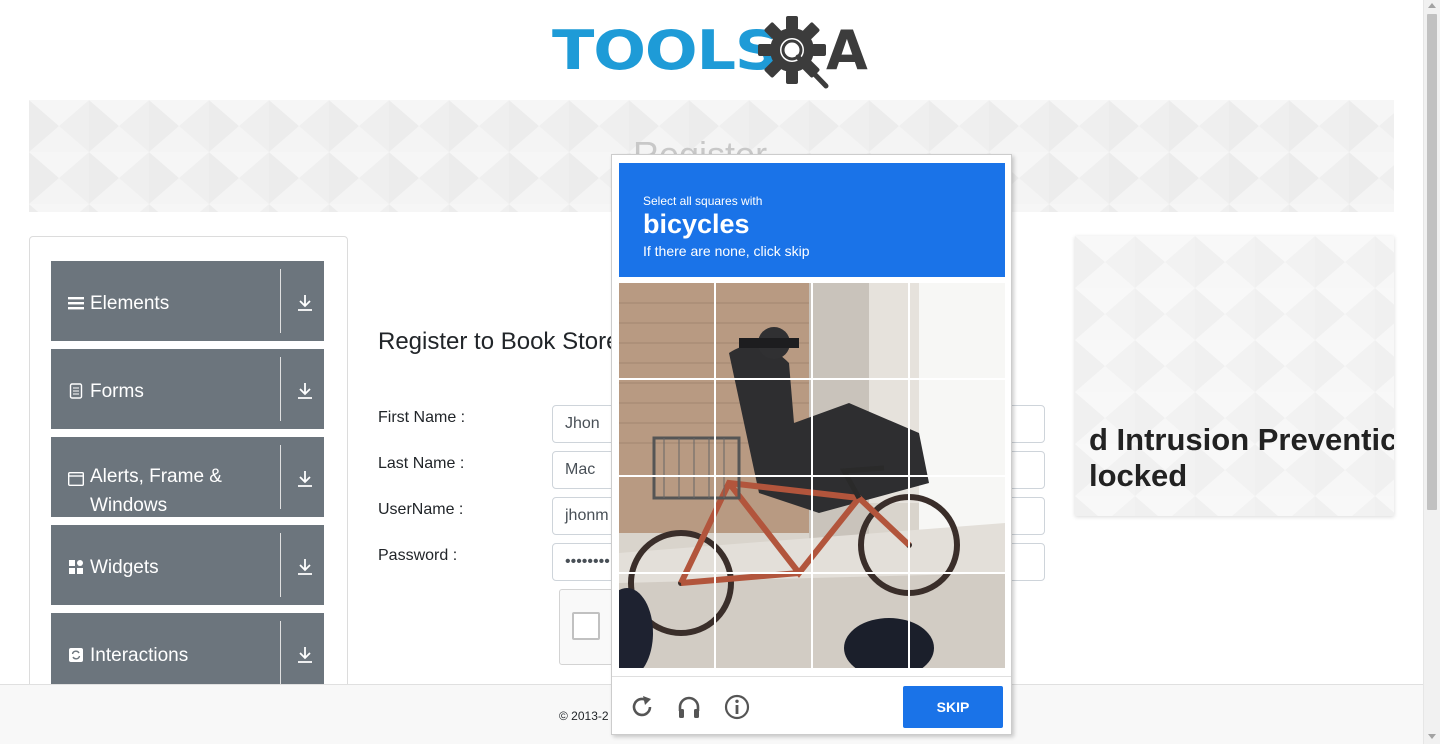 This screenshot has height=744, width=1440. Describe the element at coordinates (421, 463) in the screenshot. I see `last-name-label: Last Name :` at that location.